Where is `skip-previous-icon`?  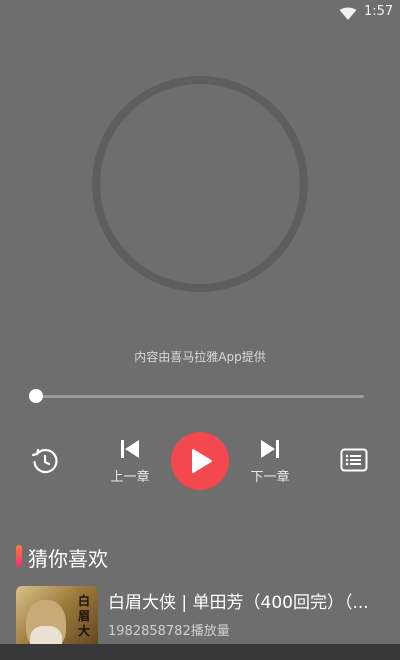
skip-previous-icon is located at coordinates (130, 451).